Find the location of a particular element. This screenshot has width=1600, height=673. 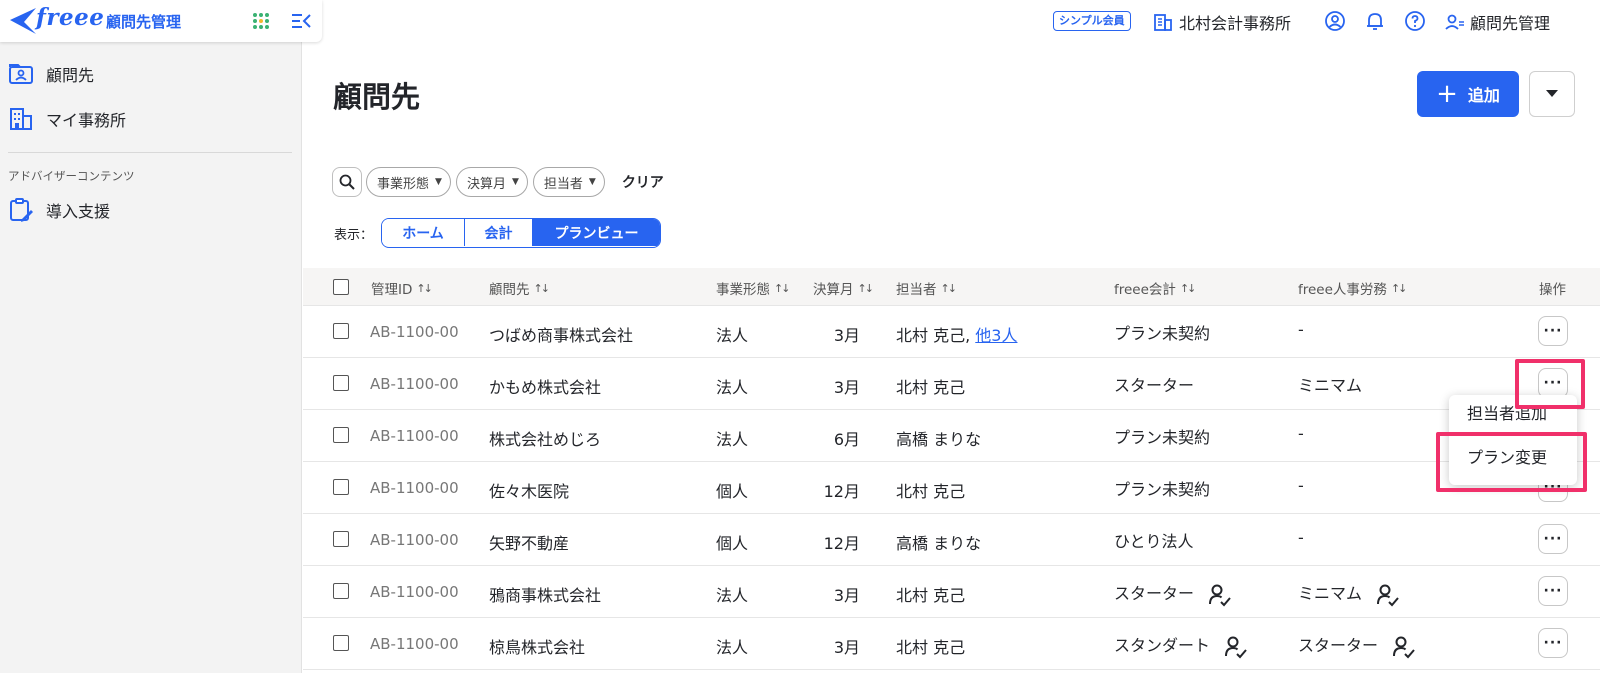

user-menu: 顧問先管理 is located at coordinates (1497, 22).